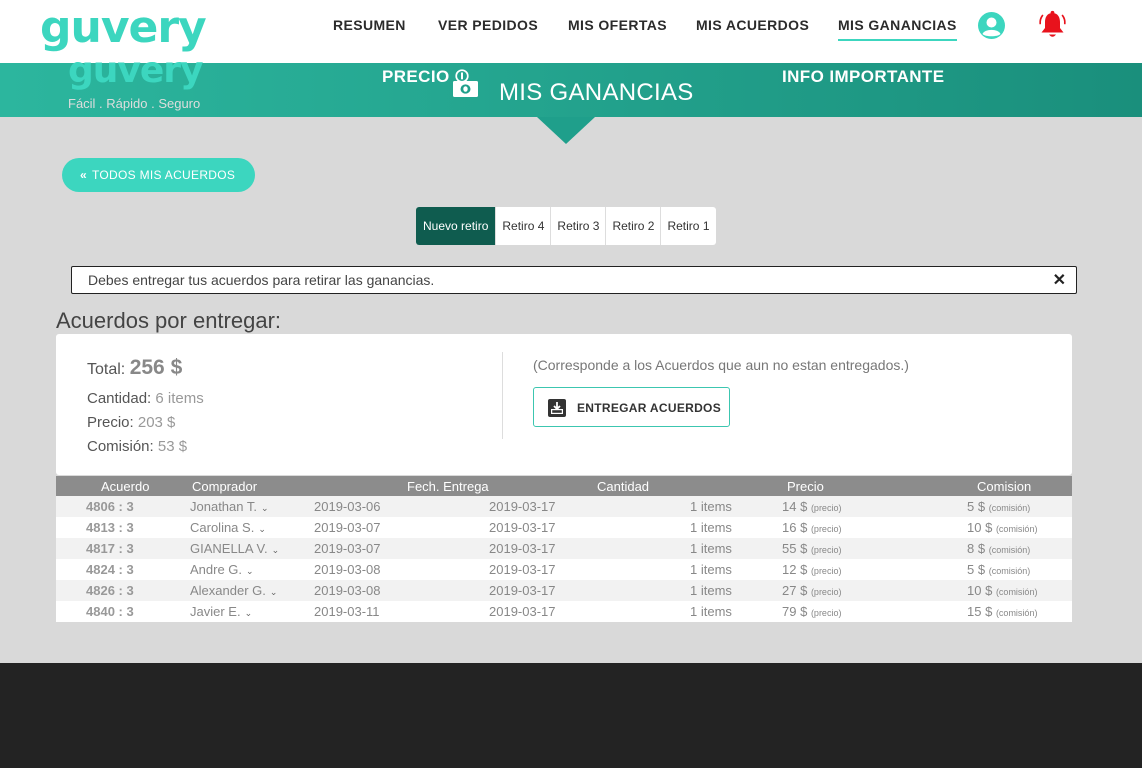 This screenshot has height=768, width=1142. I want to click on agreement-id: 4824 : 3, so click(110, 569).